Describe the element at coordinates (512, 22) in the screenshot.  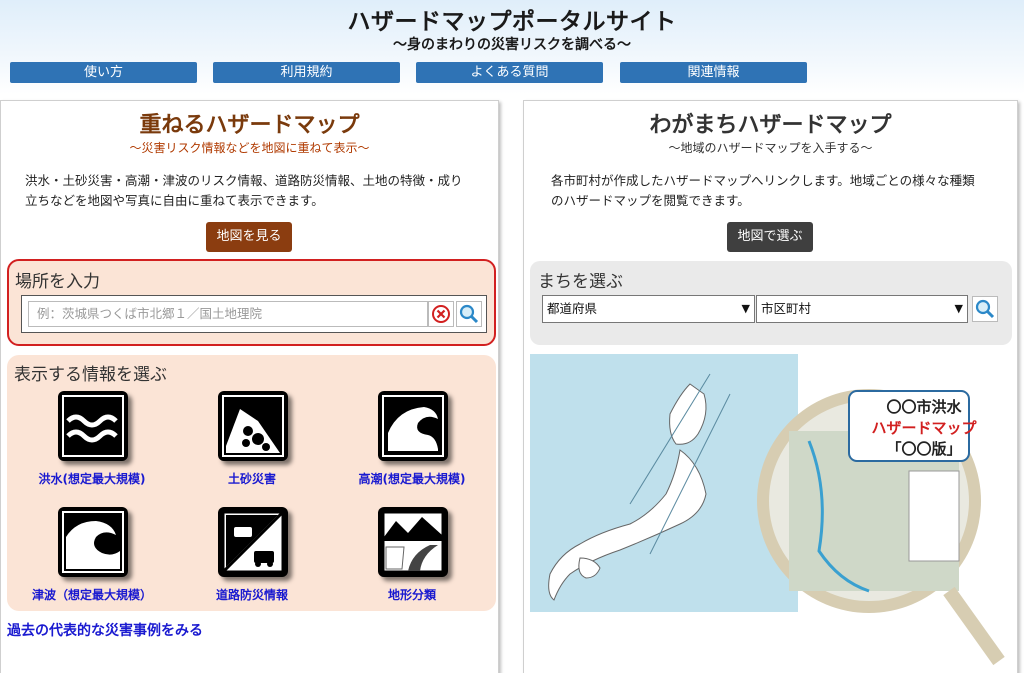
I see `site-title: ハザードマップポータルサイト` at that location.